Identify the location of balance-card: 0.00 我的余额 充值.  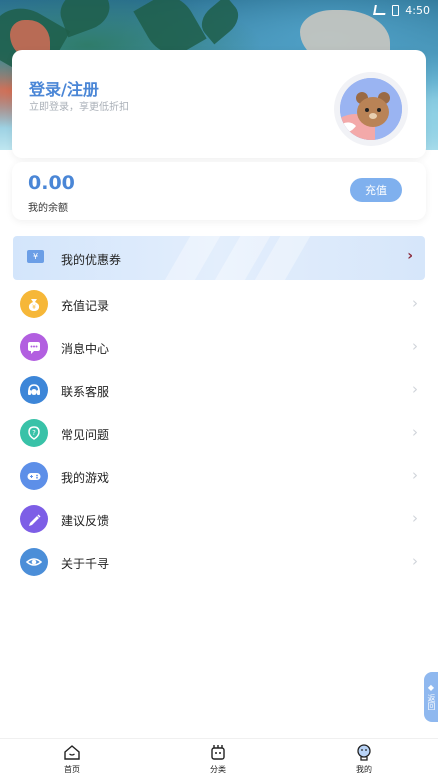
(219, 191).